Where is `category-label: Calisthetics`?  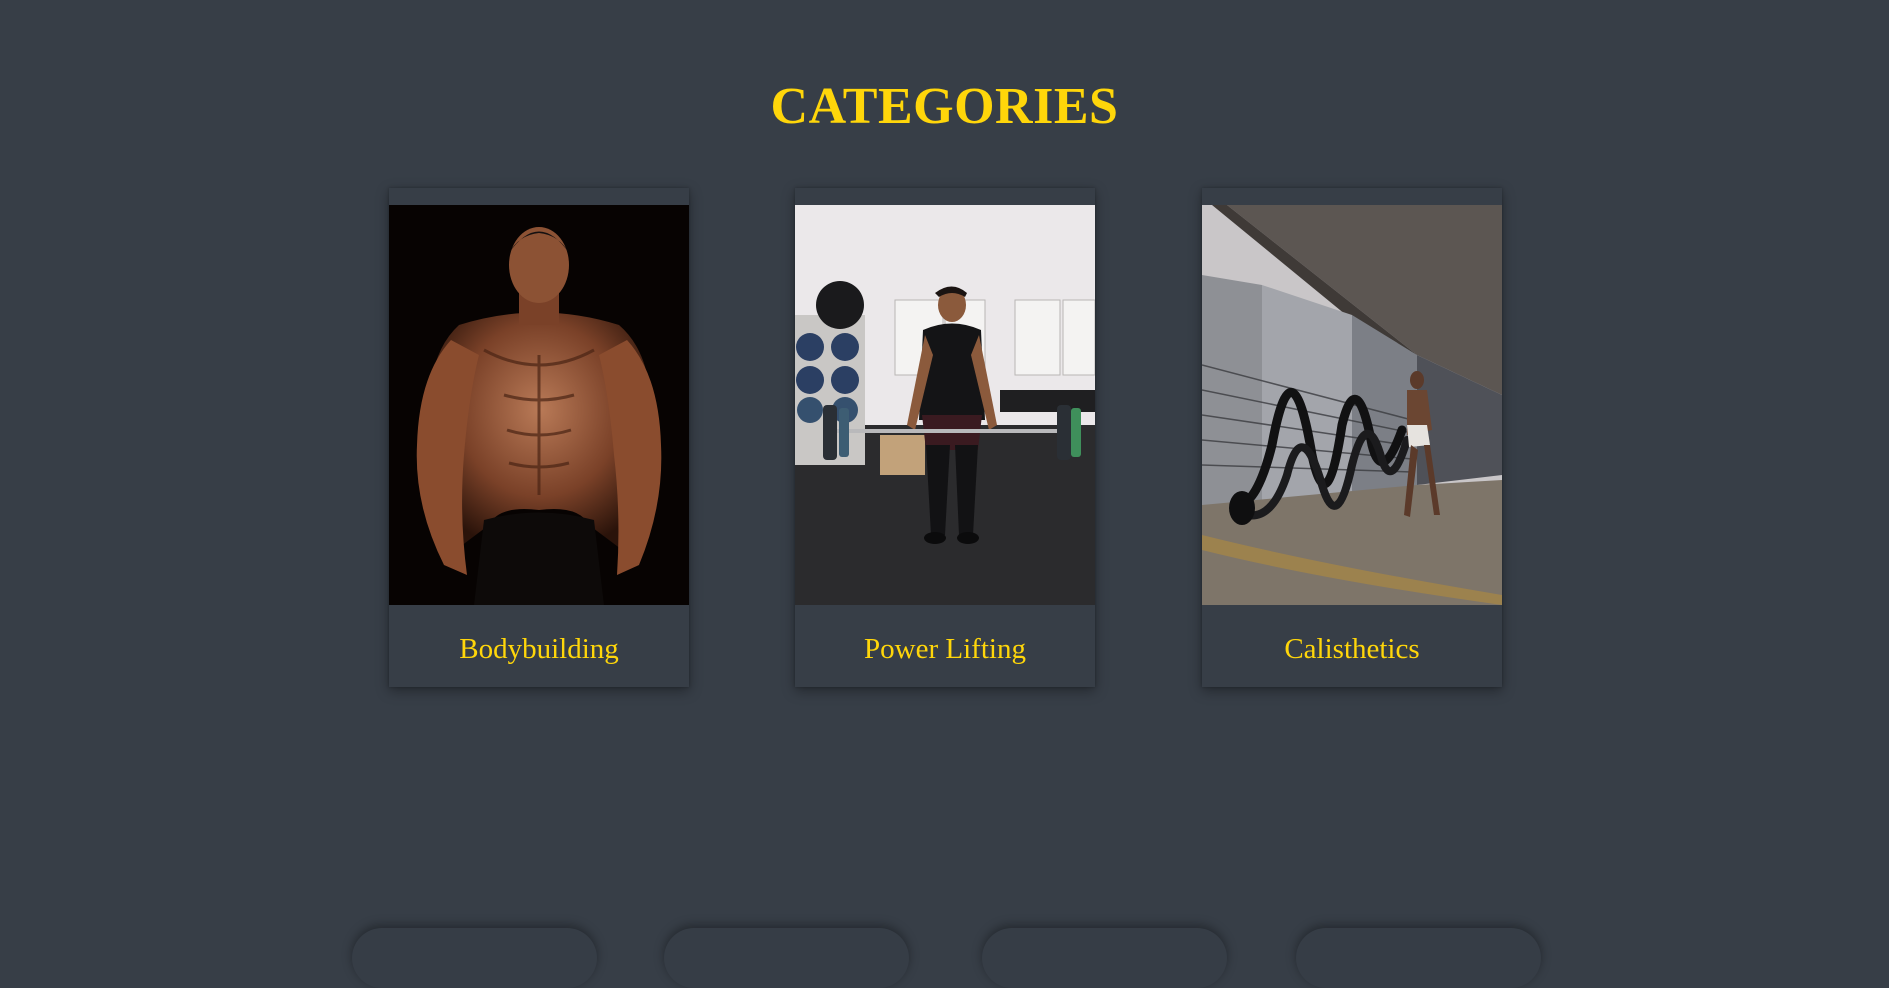
category-label: Calisthetics is located at coordinates (1352, 649).